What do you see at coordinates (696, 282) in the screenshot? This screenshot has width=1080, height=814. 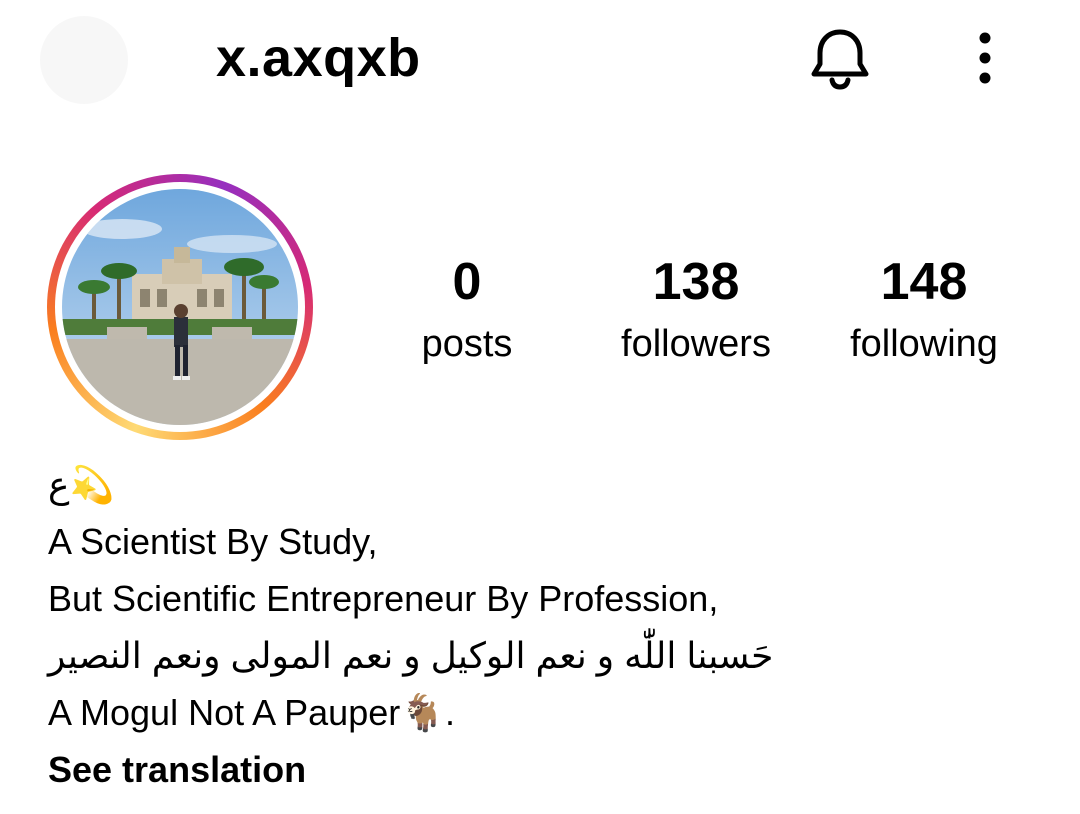 I see `followers-value: 138` at bounding box center [696, 282].